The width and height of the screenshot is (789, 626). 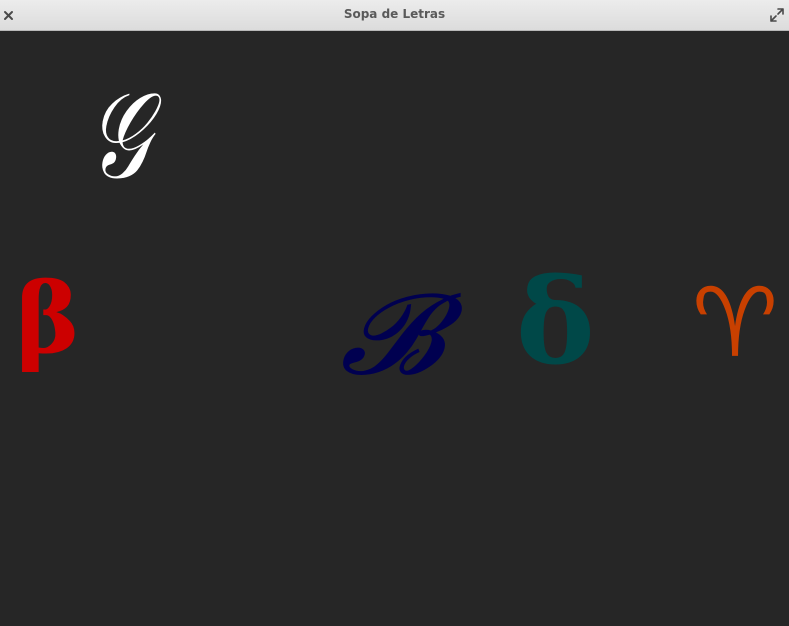 I want to click on titlebar: Sopa de Letras, so click(x=394, y=15).